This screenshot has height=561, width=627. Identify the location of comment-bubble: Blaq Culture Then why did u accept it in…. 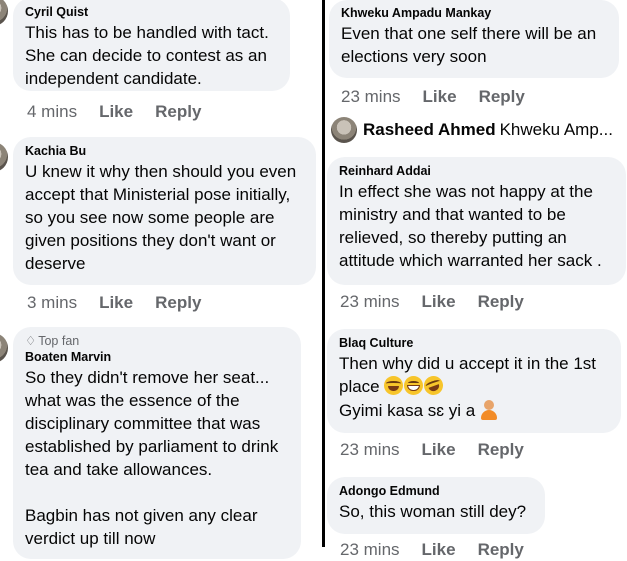
(474, 381).